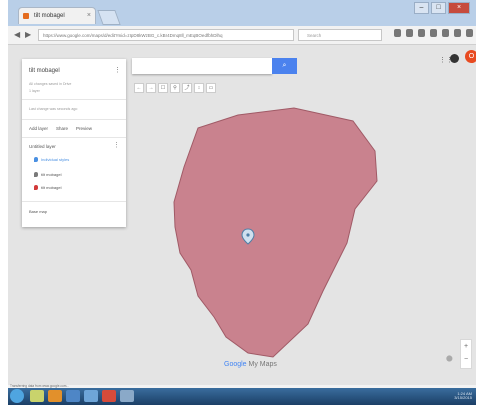 The image size is (483, 405). Describe the element at coordinates (409, 33) in the screenshot. I see `bookmarks-list-icon` at that location.